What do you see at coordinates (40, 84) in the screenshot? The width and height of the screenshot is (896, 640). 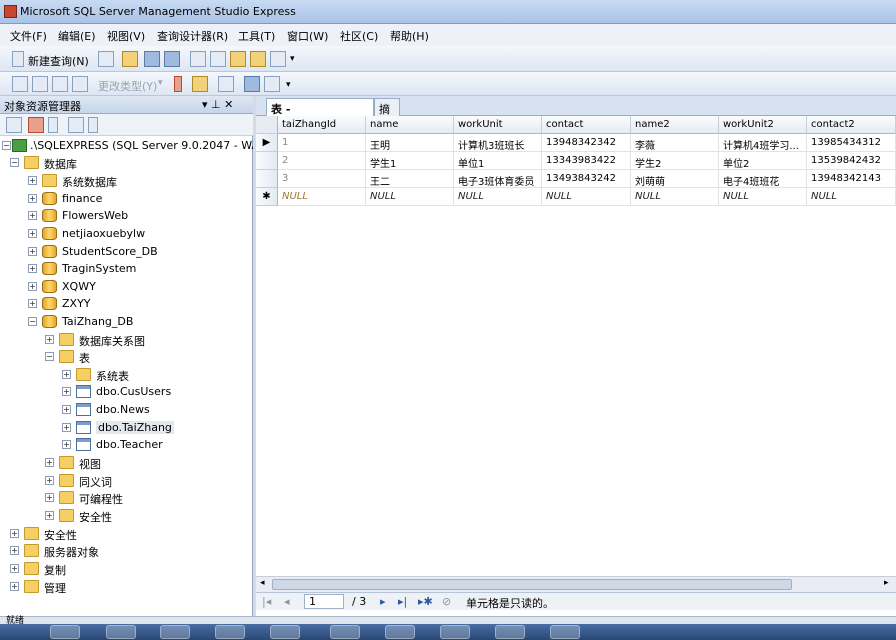 I see `criteria-pane-icon` at bounding box center [40, 84].